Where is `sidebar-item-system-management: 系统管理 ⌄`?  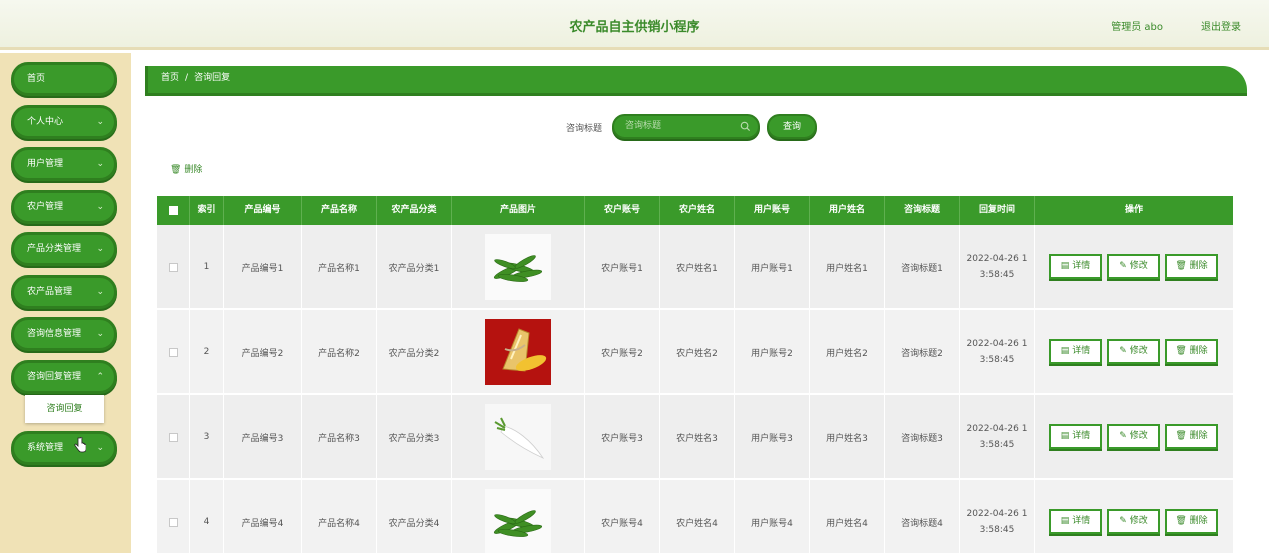 sidebar-item-system-management: 系统管理 ⌄ is located at coordinates (64, 448).